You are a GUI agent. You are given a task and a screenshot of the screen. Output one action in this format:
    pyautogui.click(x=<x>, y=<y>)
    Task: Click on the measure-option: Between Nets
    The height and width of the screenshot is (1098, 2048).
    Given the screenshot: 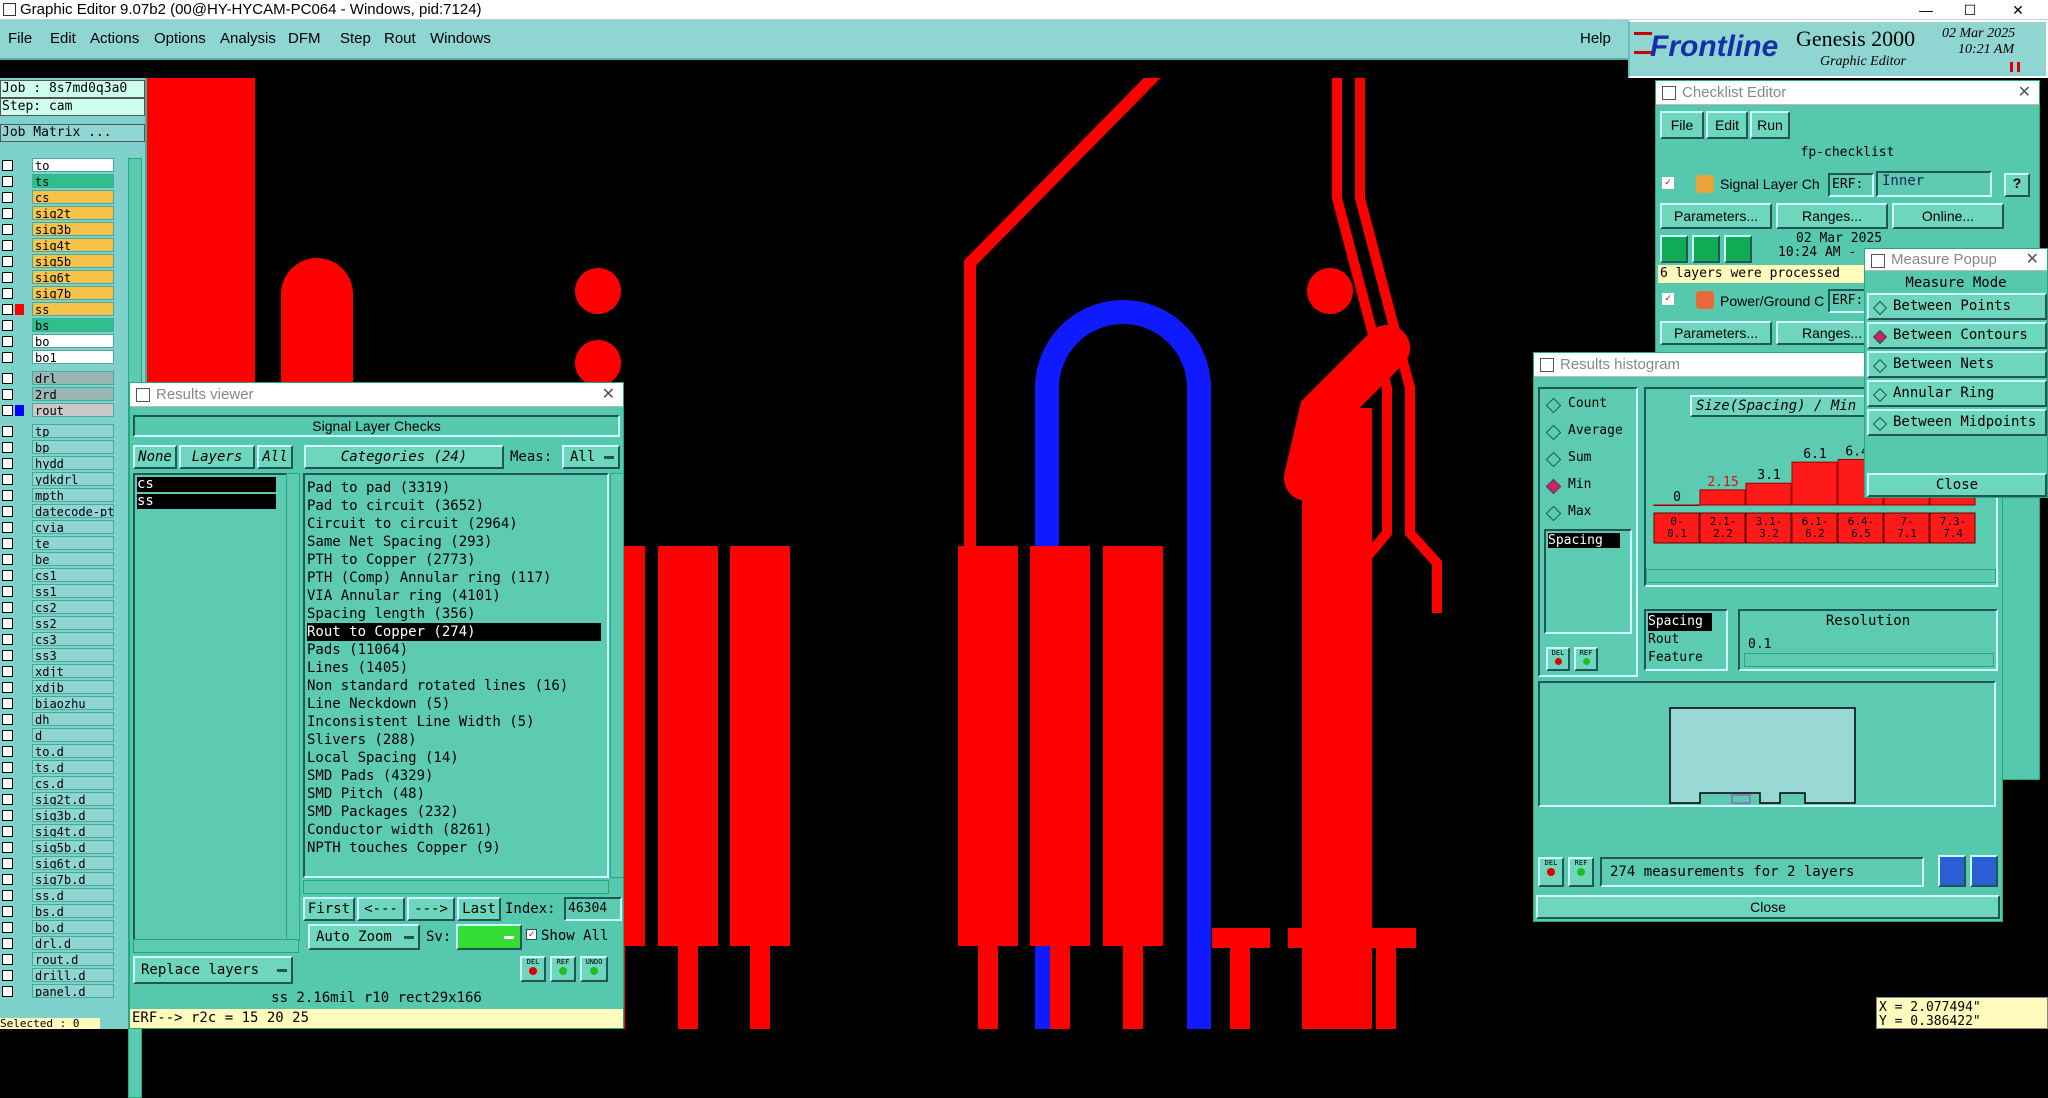 What is the action you would take?
    pyautogui.click(x=1957, y=364)
    